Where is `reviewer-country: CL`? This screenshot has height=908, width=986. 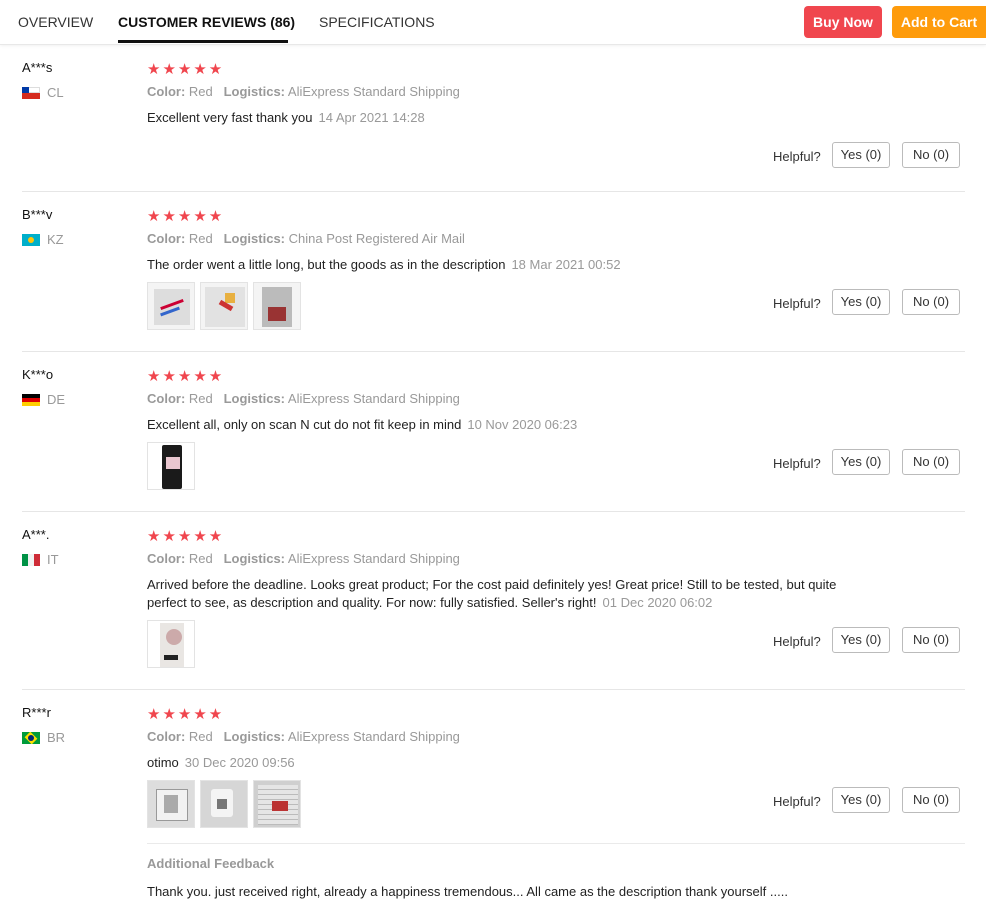
reviewer-country: CL is located at coordinates (43, 92).